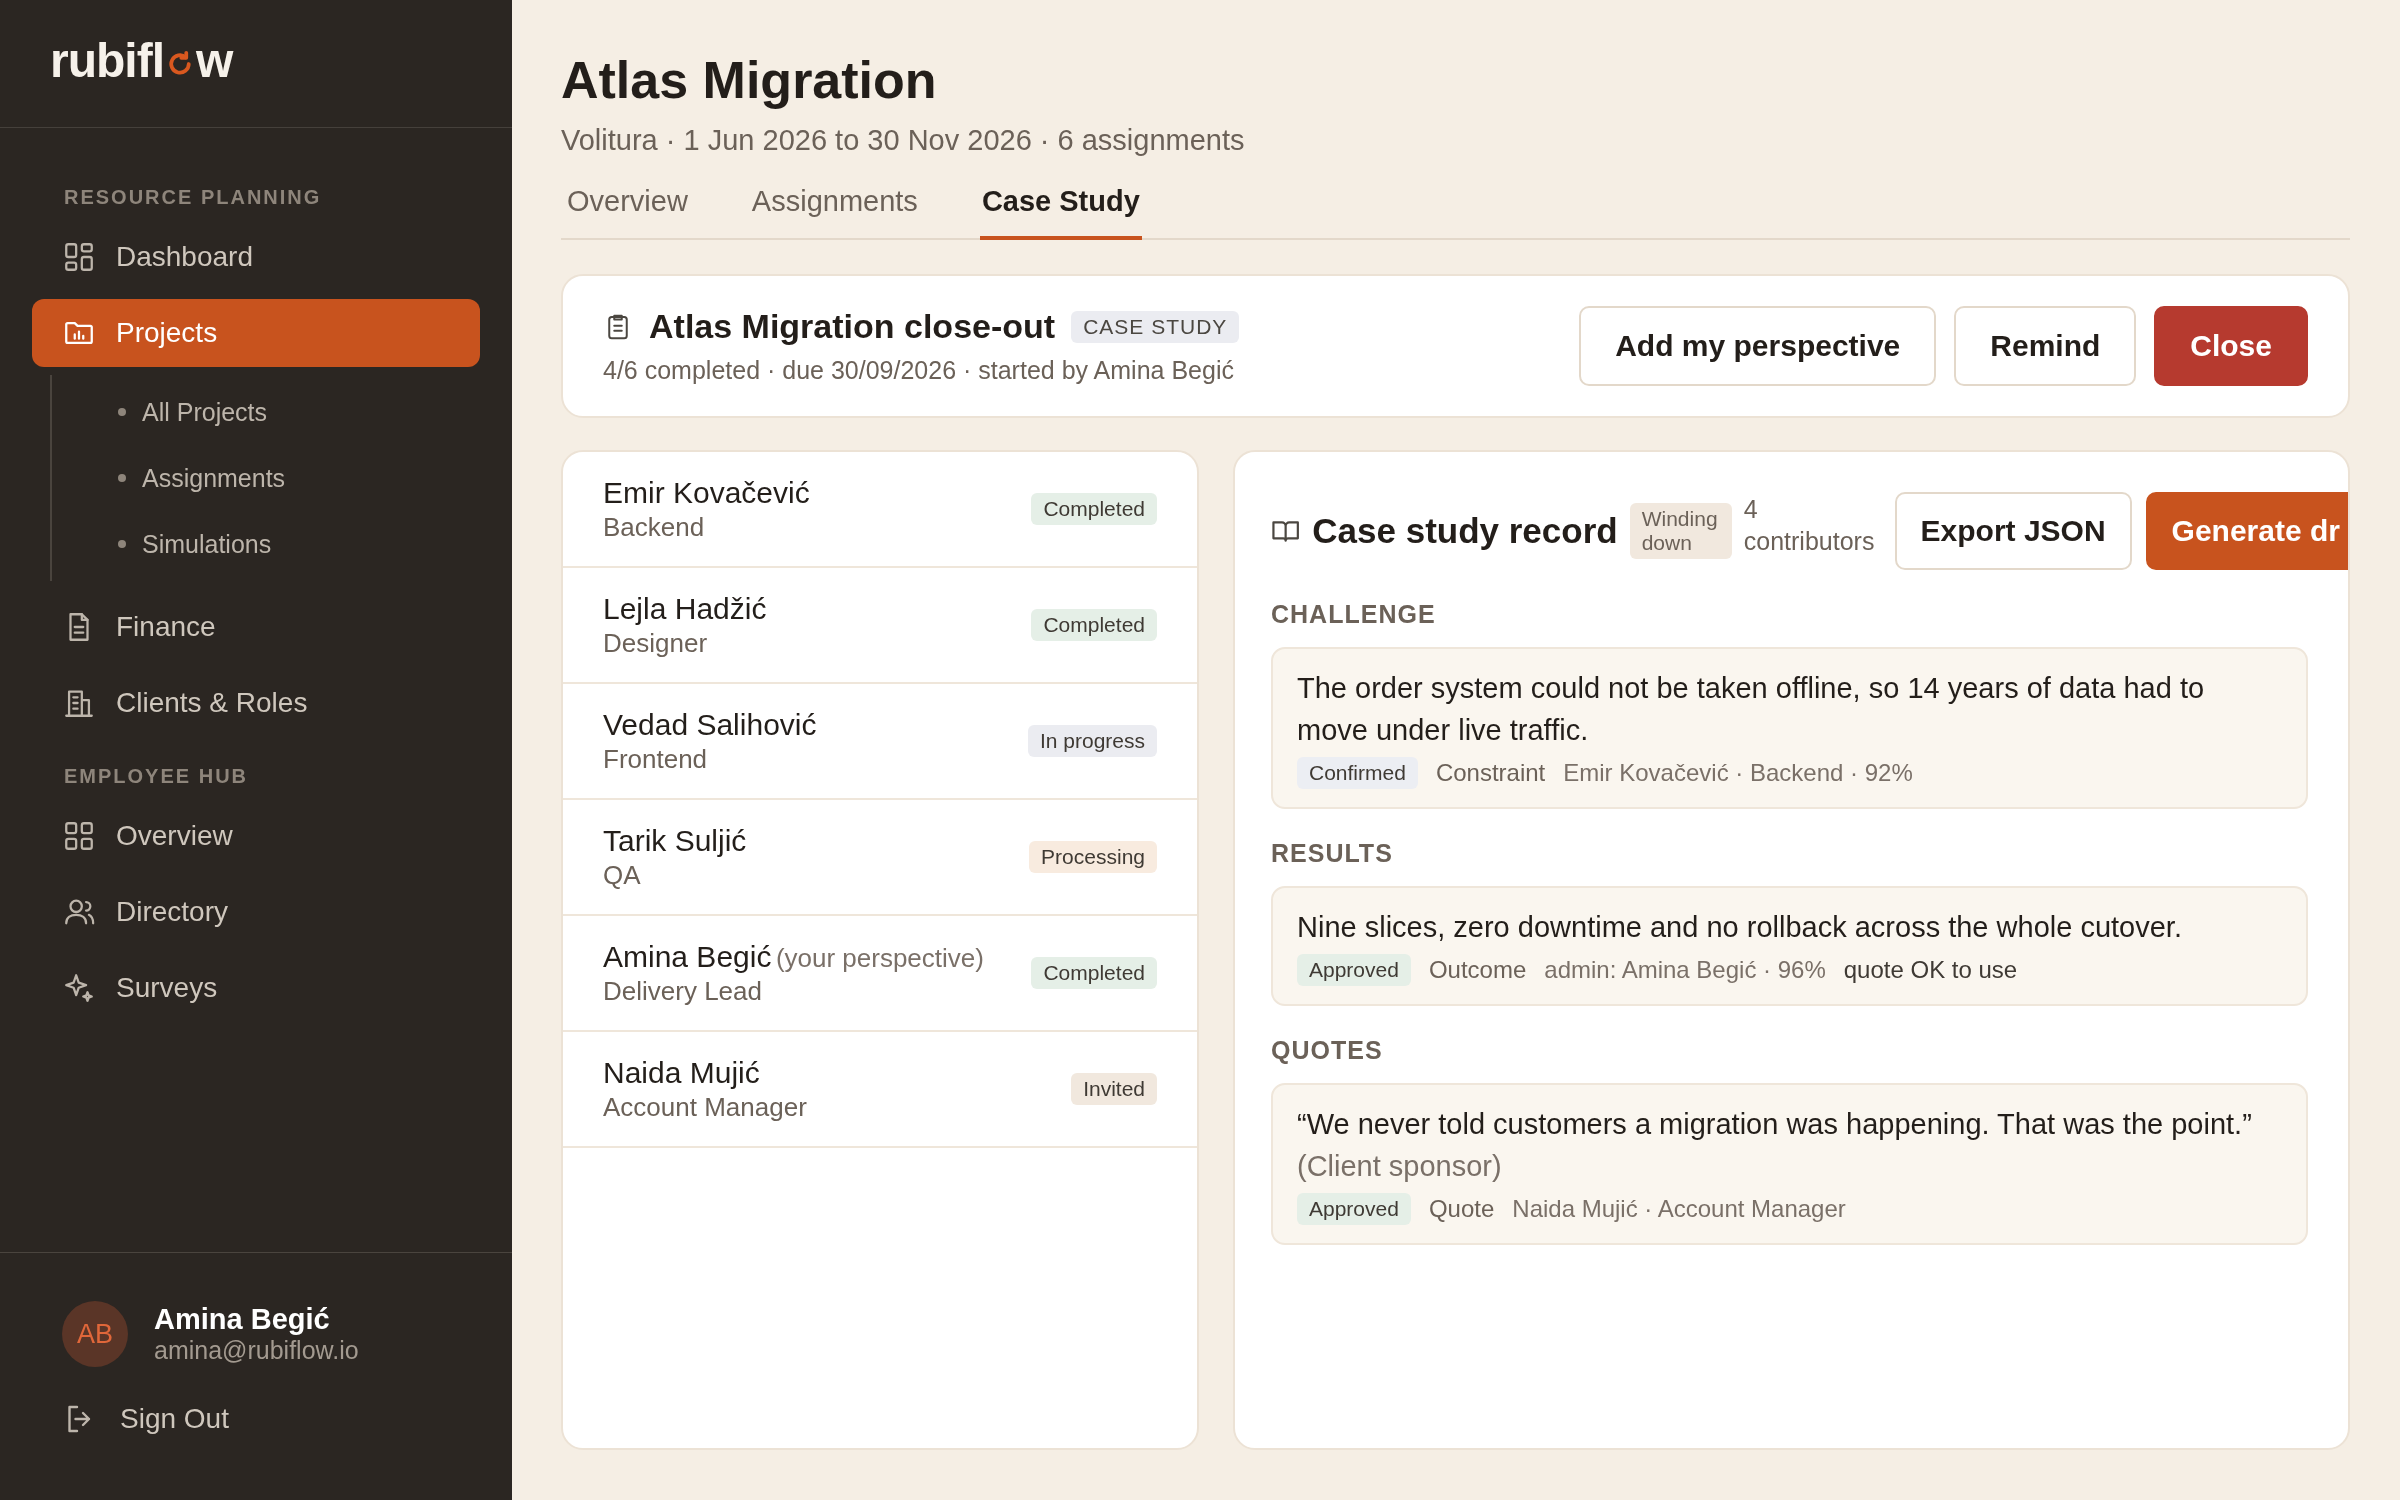  I want to click on case-study-meta: 4/6 completed · due 30/09/2026 · started by Amina Begić, so click(919, 370).